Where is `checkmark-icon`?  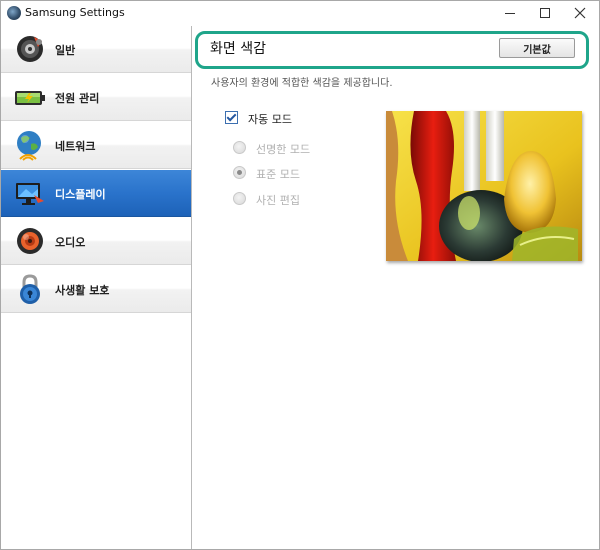
checkmark-icon is located at coordinates (231, 116).